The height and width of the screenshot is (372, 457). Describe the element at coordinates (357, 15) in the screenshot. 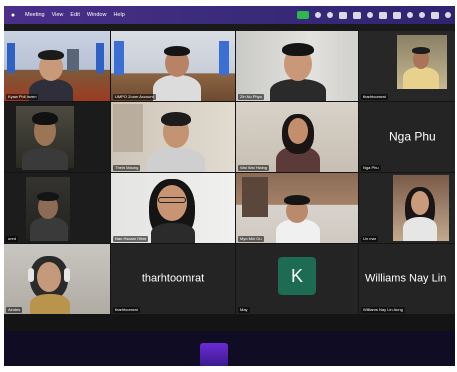

I see `bag-icon` at that location.